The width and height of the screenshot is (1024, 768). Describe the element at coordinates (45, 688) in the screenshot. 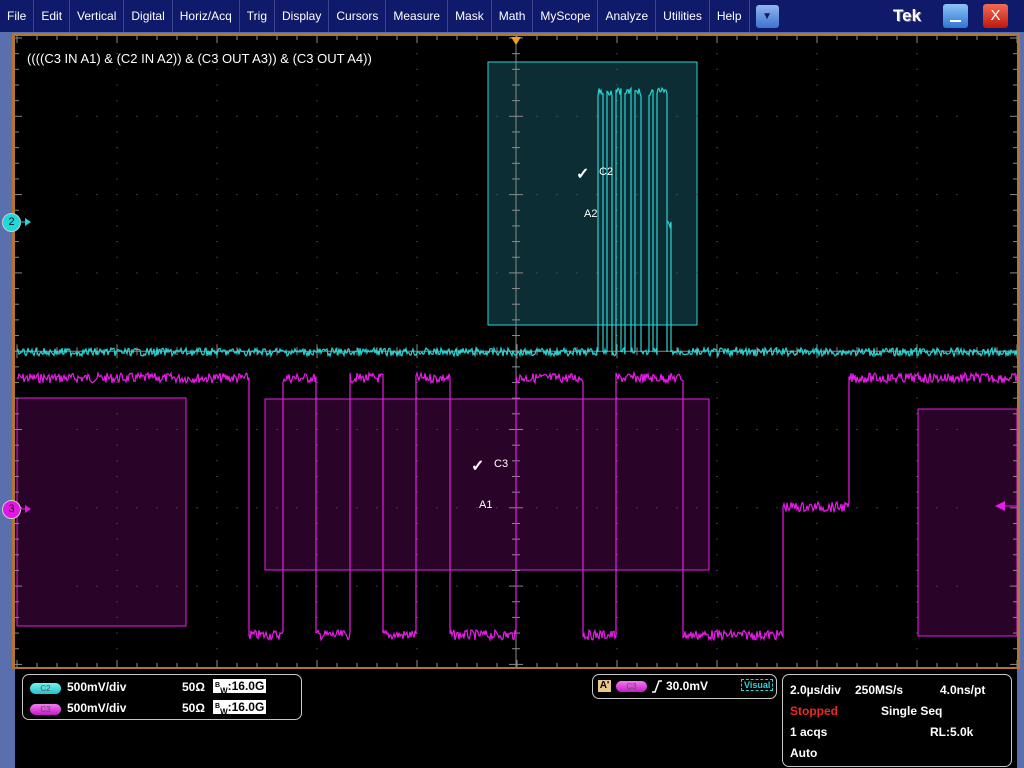

I see `ch2-badge: C2` at that location.